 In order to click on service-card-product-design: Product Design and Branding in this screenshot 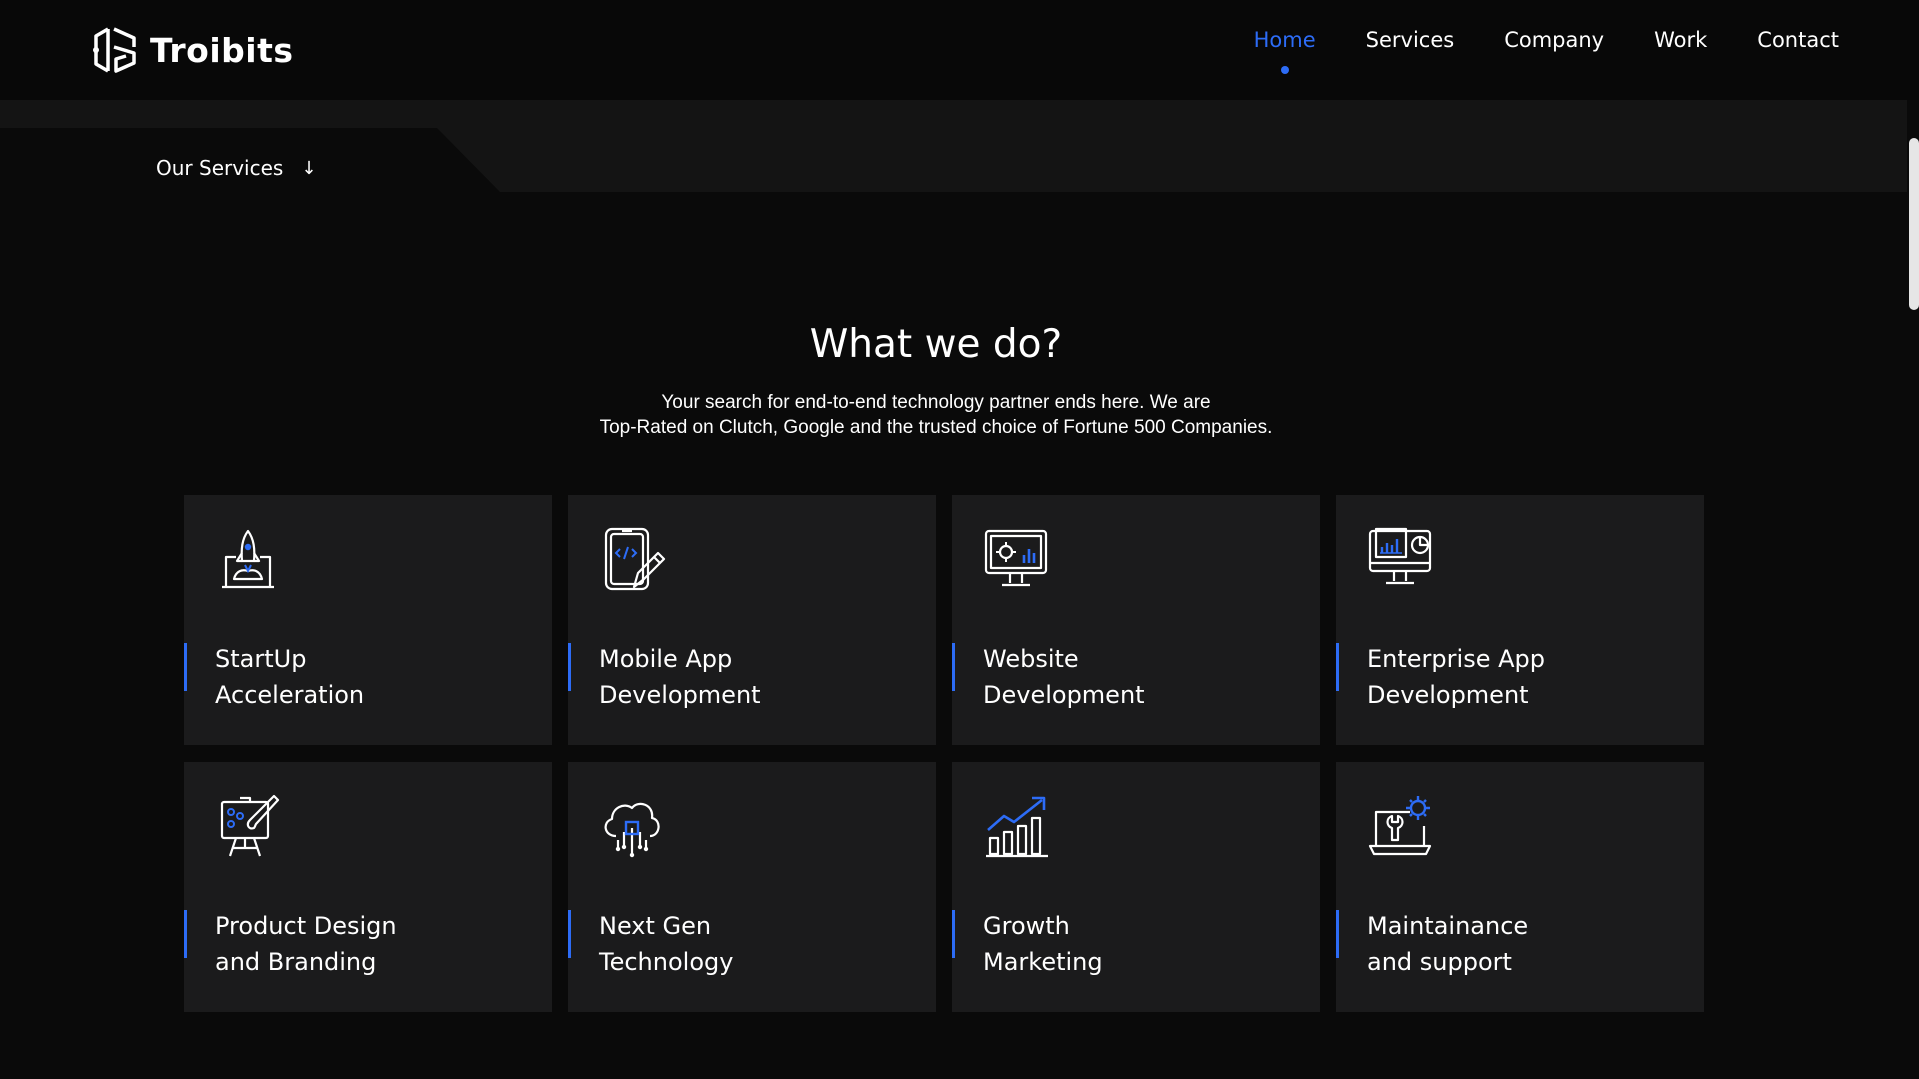, I will do `click(368, 887)`.